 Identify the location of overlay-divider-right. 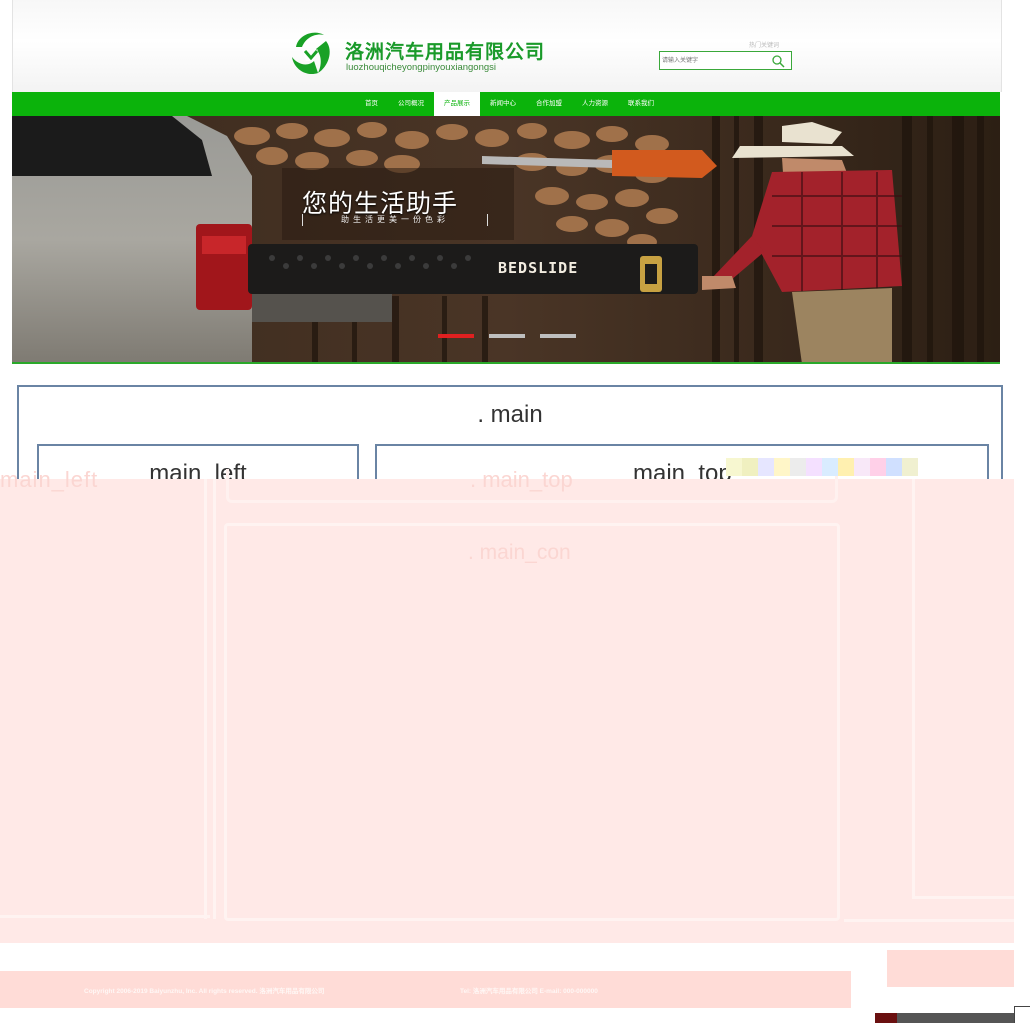
(929, 920).